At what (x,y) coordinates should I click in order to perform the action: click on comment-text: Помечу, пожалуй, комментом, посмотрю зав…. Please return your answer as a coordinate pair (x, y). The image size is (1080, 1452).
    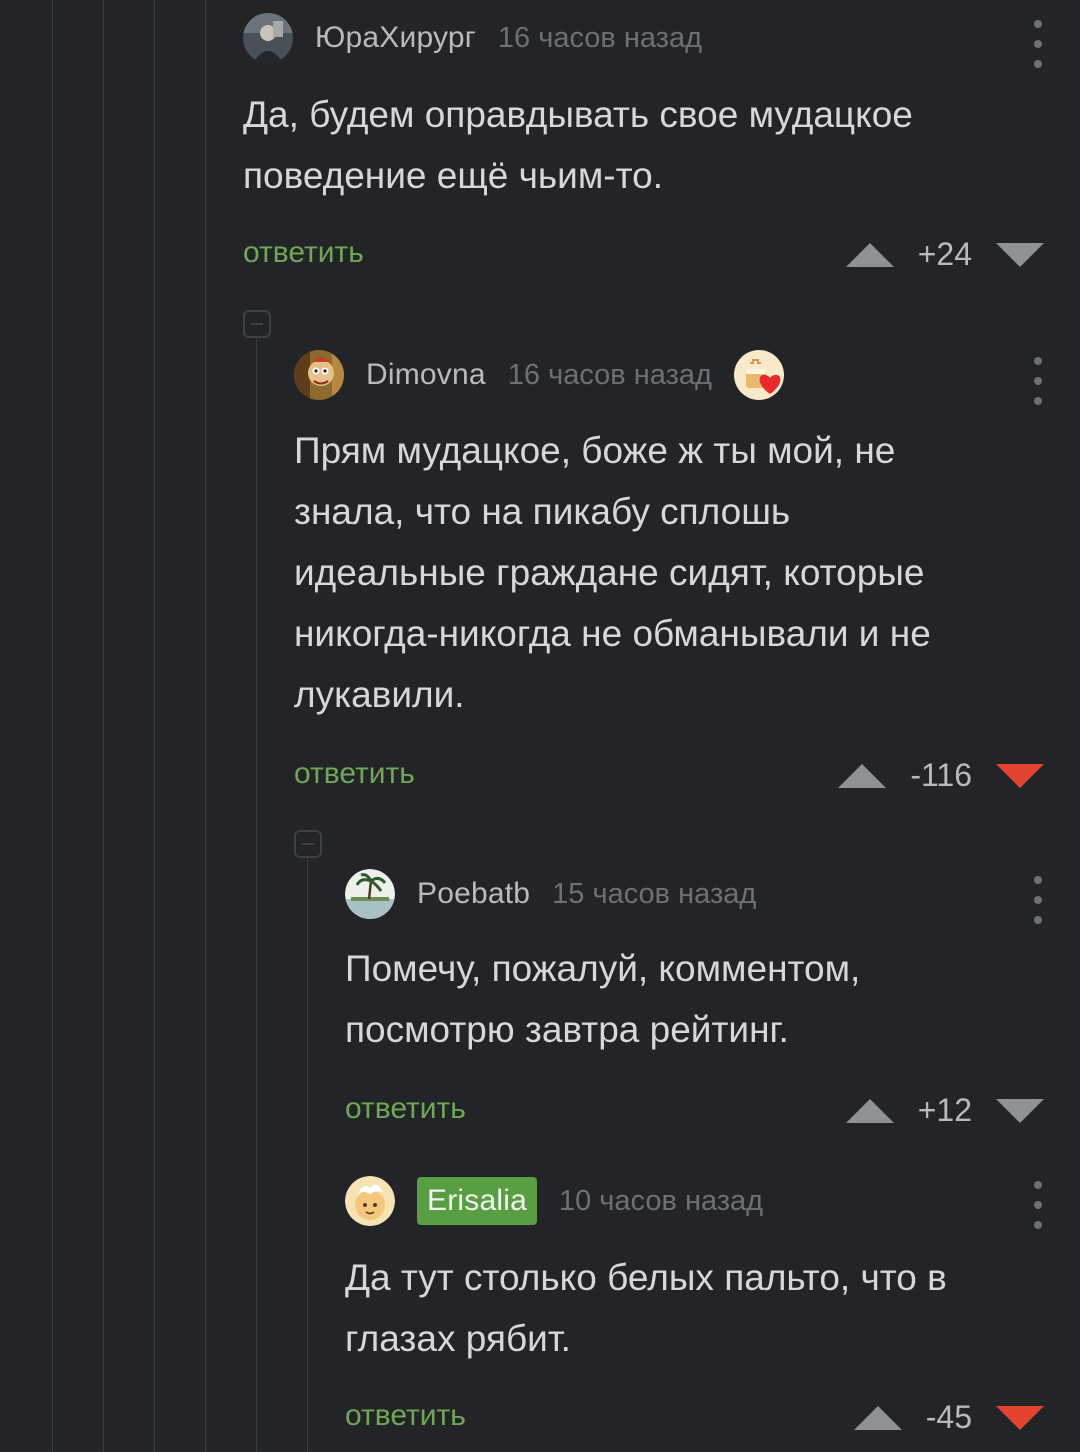
    Looking at the image, I should click on (603, 999).